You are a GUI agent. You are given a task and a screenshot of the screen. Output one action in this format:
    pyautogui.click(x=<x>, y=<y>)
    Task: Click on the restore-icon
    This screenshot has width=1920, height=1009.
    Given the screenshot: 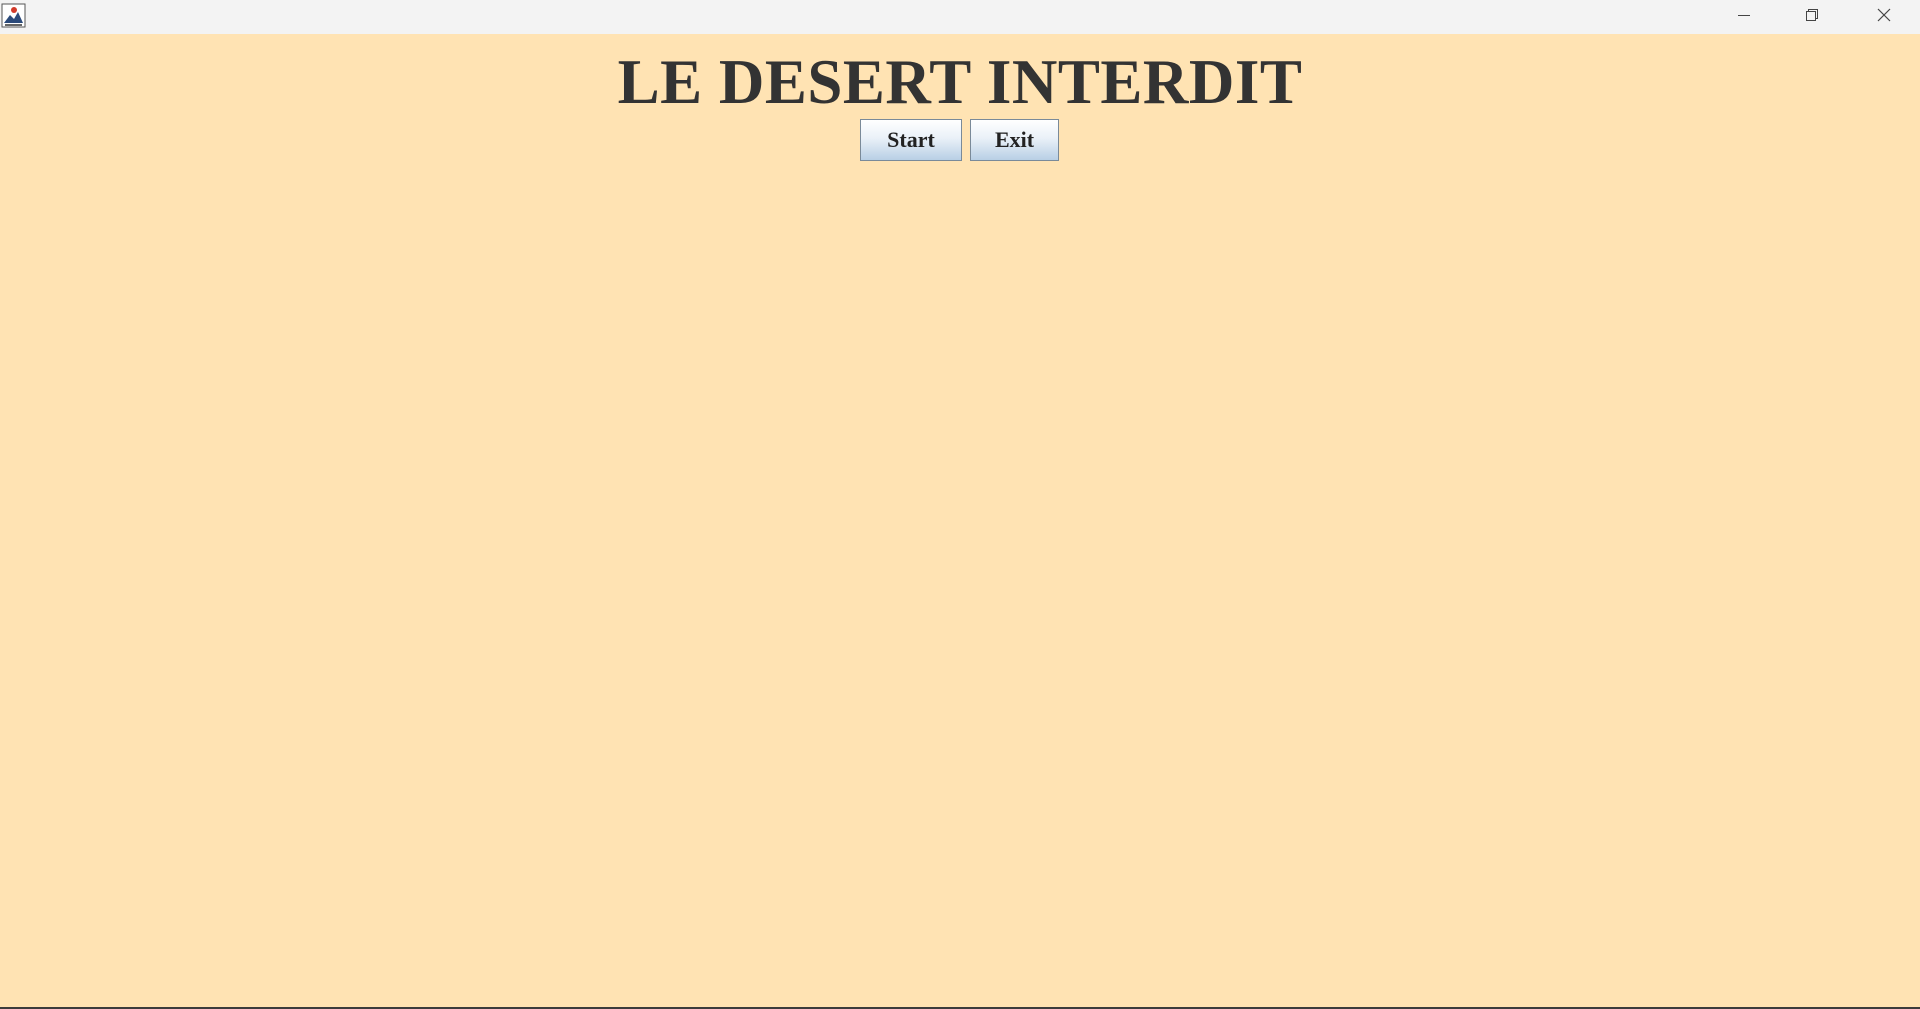 What is the action you would take?
    pyautogui.click(x=1812, y=17)
    